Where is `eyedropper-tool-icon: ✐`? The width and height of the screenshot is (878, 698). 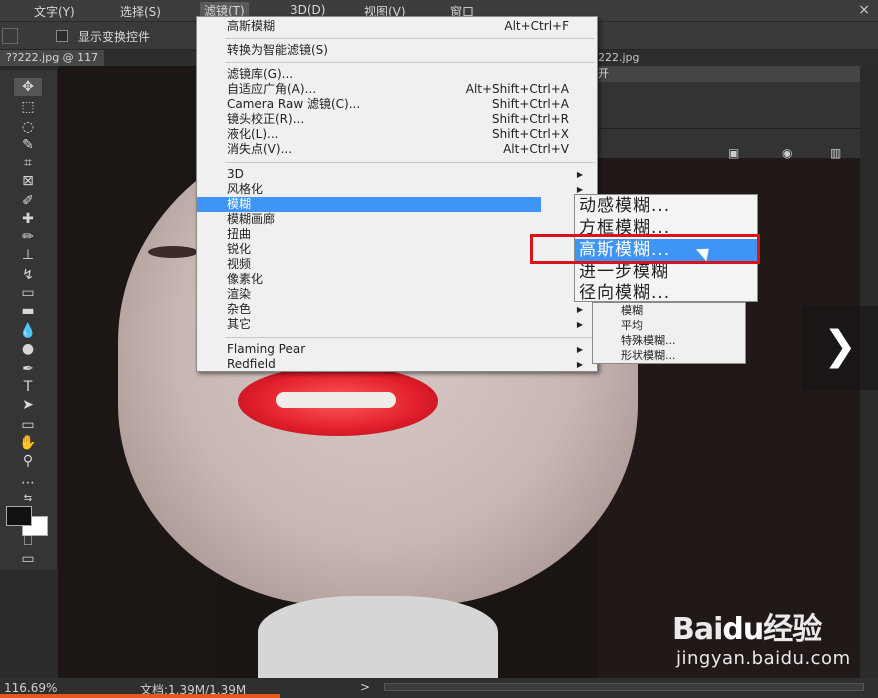
eyedropper-tool-icon: ✐ is located at coordinates (28, 201).